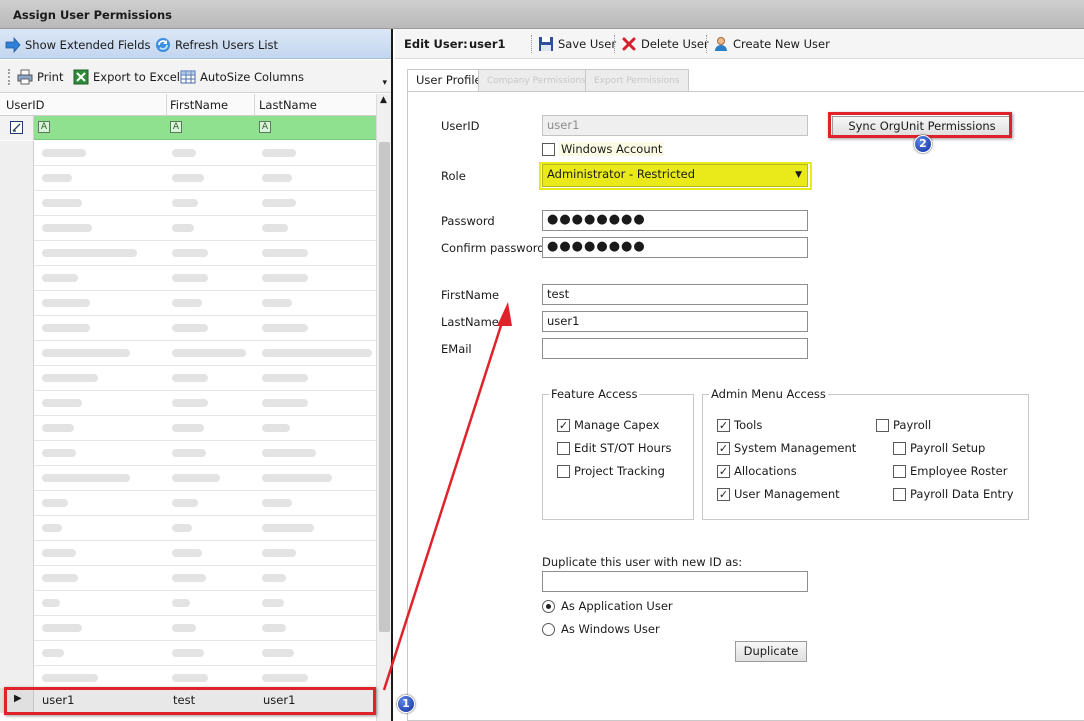 The width and height of the screenshot is (1084, 721). I want to click on employee-roster-checkbox, so click(899, 471).